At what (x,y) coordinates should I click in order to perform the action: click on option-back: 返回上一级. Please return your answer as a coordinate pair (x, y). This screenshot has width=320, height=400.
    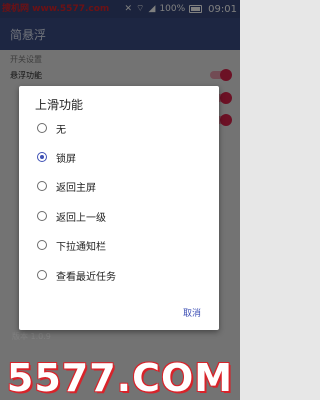
    Looking at the image, I should click on (71, 216).